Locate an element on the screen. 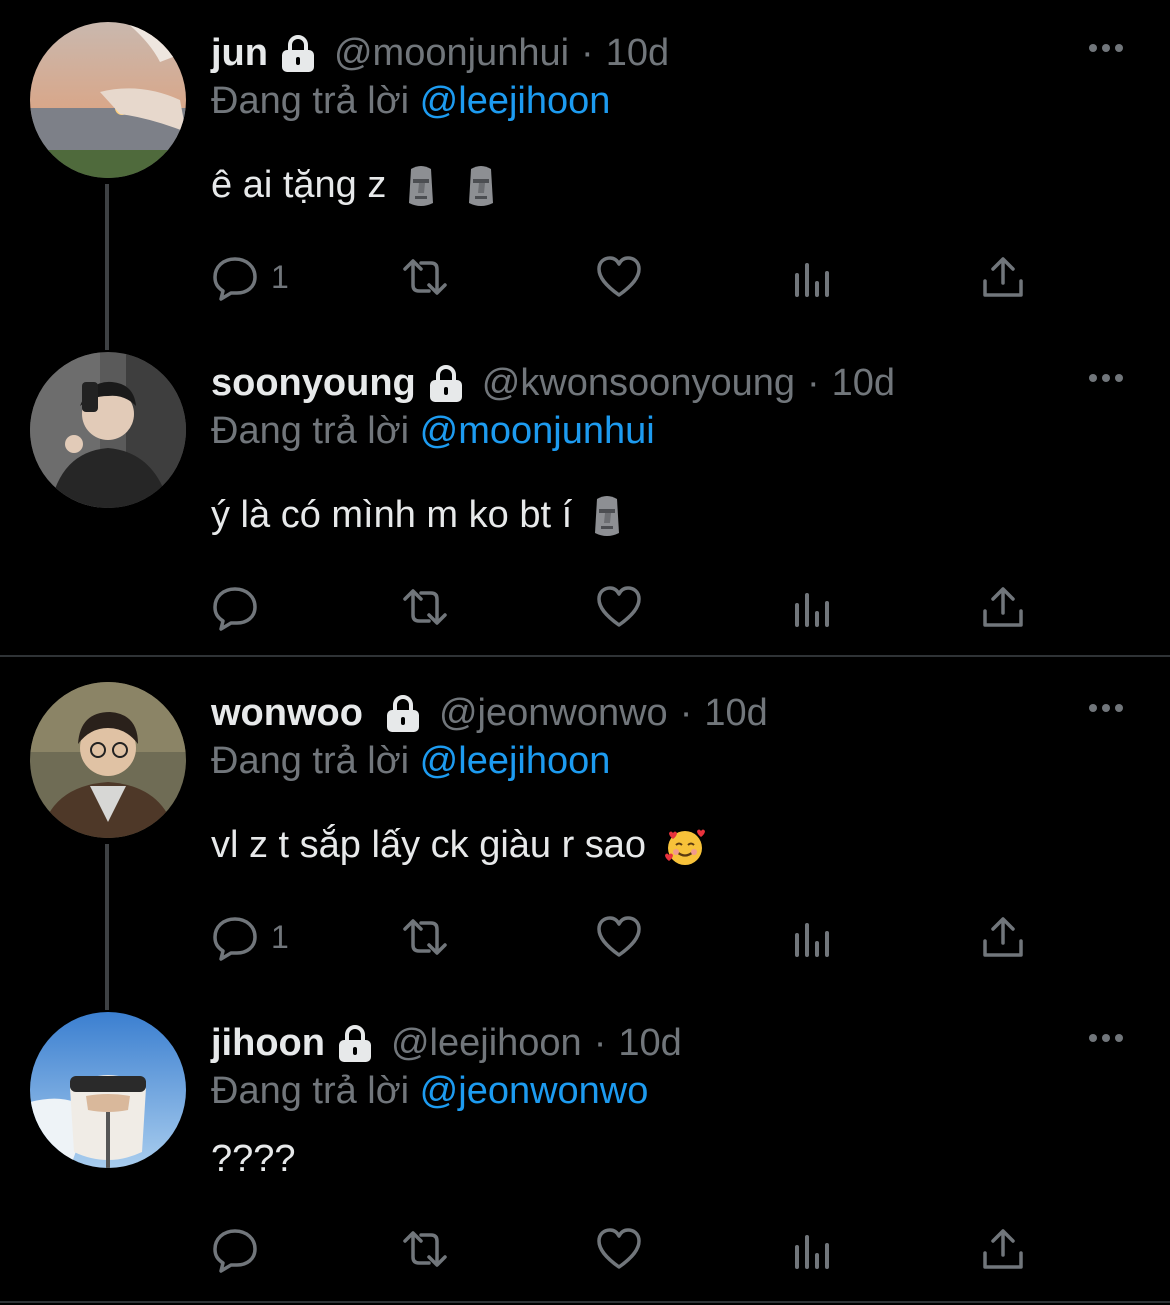 This screenshot has width=1170, height=1305. mention-link: @jeonwonwo is located at coordinates (534, 1091).